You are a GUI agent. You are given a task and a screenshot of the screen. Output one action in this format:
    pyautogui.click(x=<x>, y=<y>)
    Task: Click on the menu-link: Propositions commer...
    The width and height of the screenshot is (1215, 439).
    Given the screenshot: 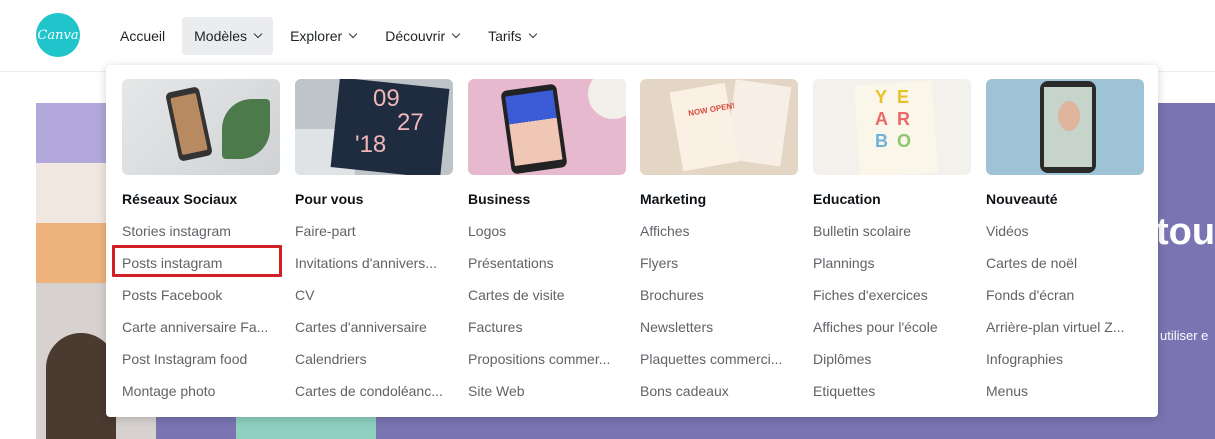 What is the action you would take?
    pyautogui.click(x=547, y=360)
    